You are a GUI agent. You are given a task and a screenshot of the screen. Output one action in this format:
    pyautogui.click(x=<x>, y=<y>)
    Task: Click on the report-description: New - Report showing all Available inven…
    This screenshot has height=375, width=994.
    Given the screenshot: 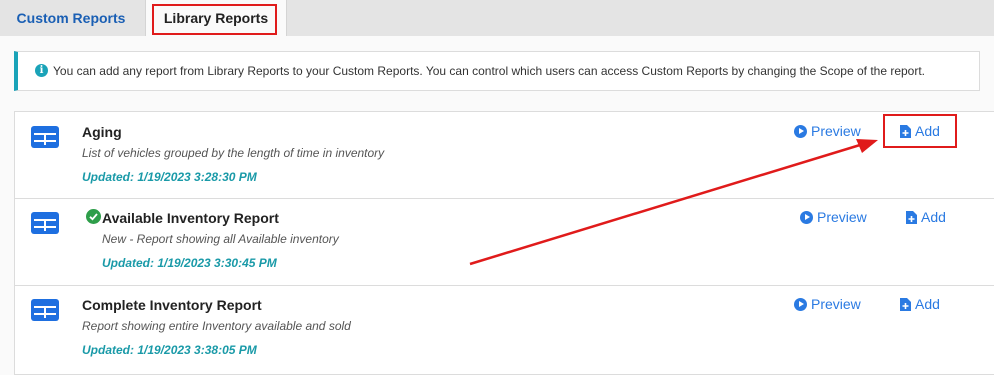 What is the action you would take?
    pyautogui.click(x=220, y=239)
    